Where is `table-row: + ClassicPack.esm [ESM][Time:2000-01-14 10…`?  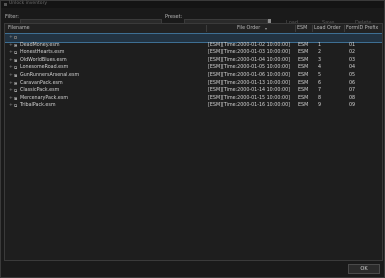 table-row: + ClassicPack.esm [ESM][Time:2000-01-14 10… is located at coordinates (193, 91).